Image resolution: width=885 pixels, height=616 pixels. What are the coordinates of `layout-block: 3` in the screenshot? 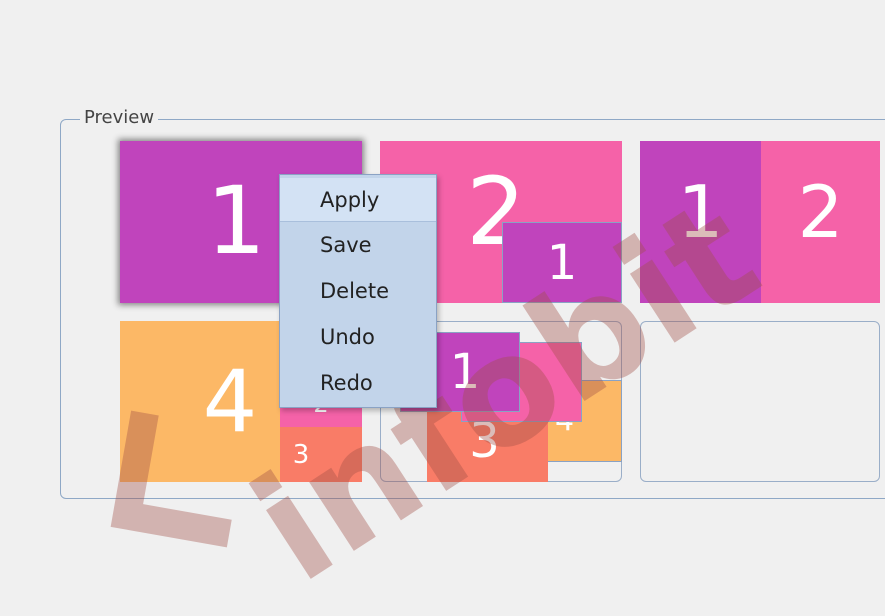 It's located at (321, 454).